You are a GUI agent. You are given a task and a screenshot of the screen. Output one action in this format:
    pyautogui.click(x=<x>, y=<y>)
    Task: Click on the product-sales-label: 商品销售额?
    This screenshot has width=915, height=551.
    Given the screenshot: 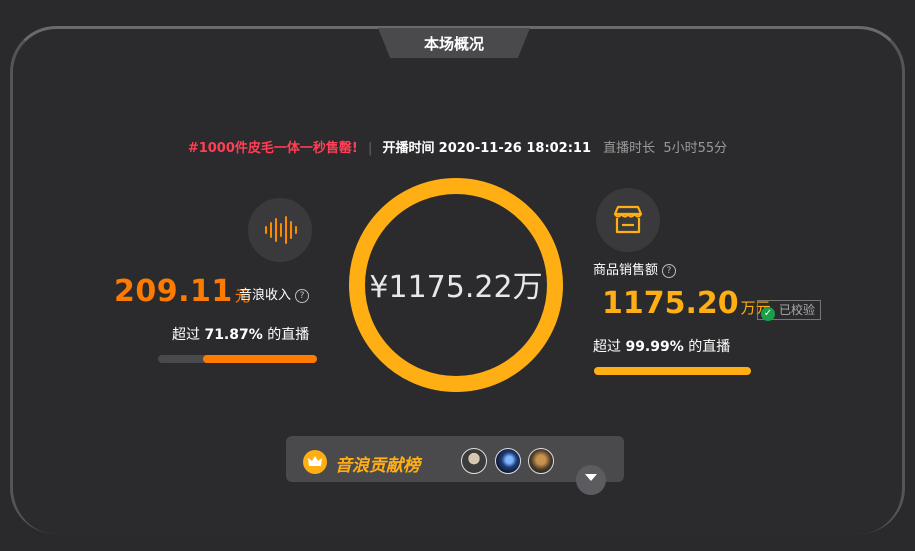 What is the action you would take?
    pyautogui.click(x=635, y=268)
    